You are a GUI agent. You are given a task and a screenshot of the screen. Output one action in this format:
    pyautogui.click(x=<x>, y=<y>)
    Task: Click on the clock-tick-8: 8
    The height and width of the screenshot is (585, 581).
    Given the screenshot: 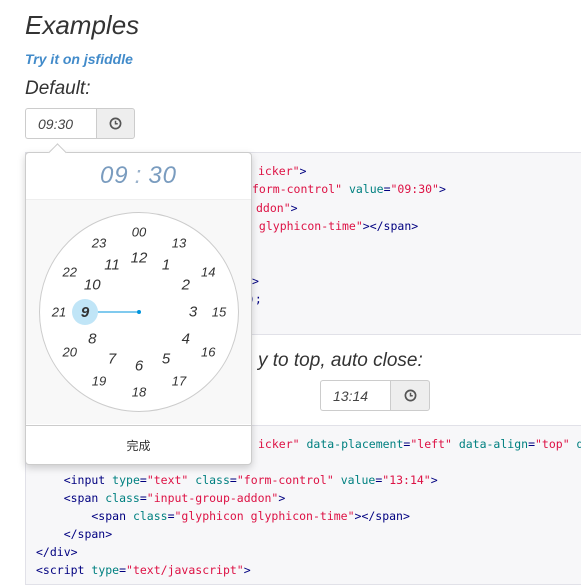 What is the action you would take?
    pyautogui.click(x=92, y=339)
    